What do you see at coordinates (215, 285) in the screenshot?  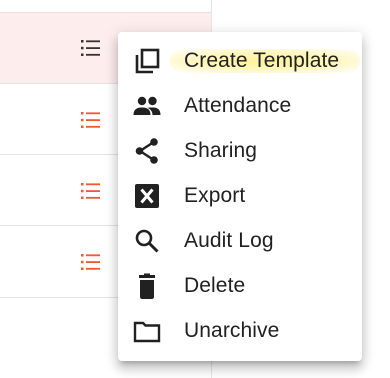 I see `menu-item-label: Delete` at bounding box center [215, 285].